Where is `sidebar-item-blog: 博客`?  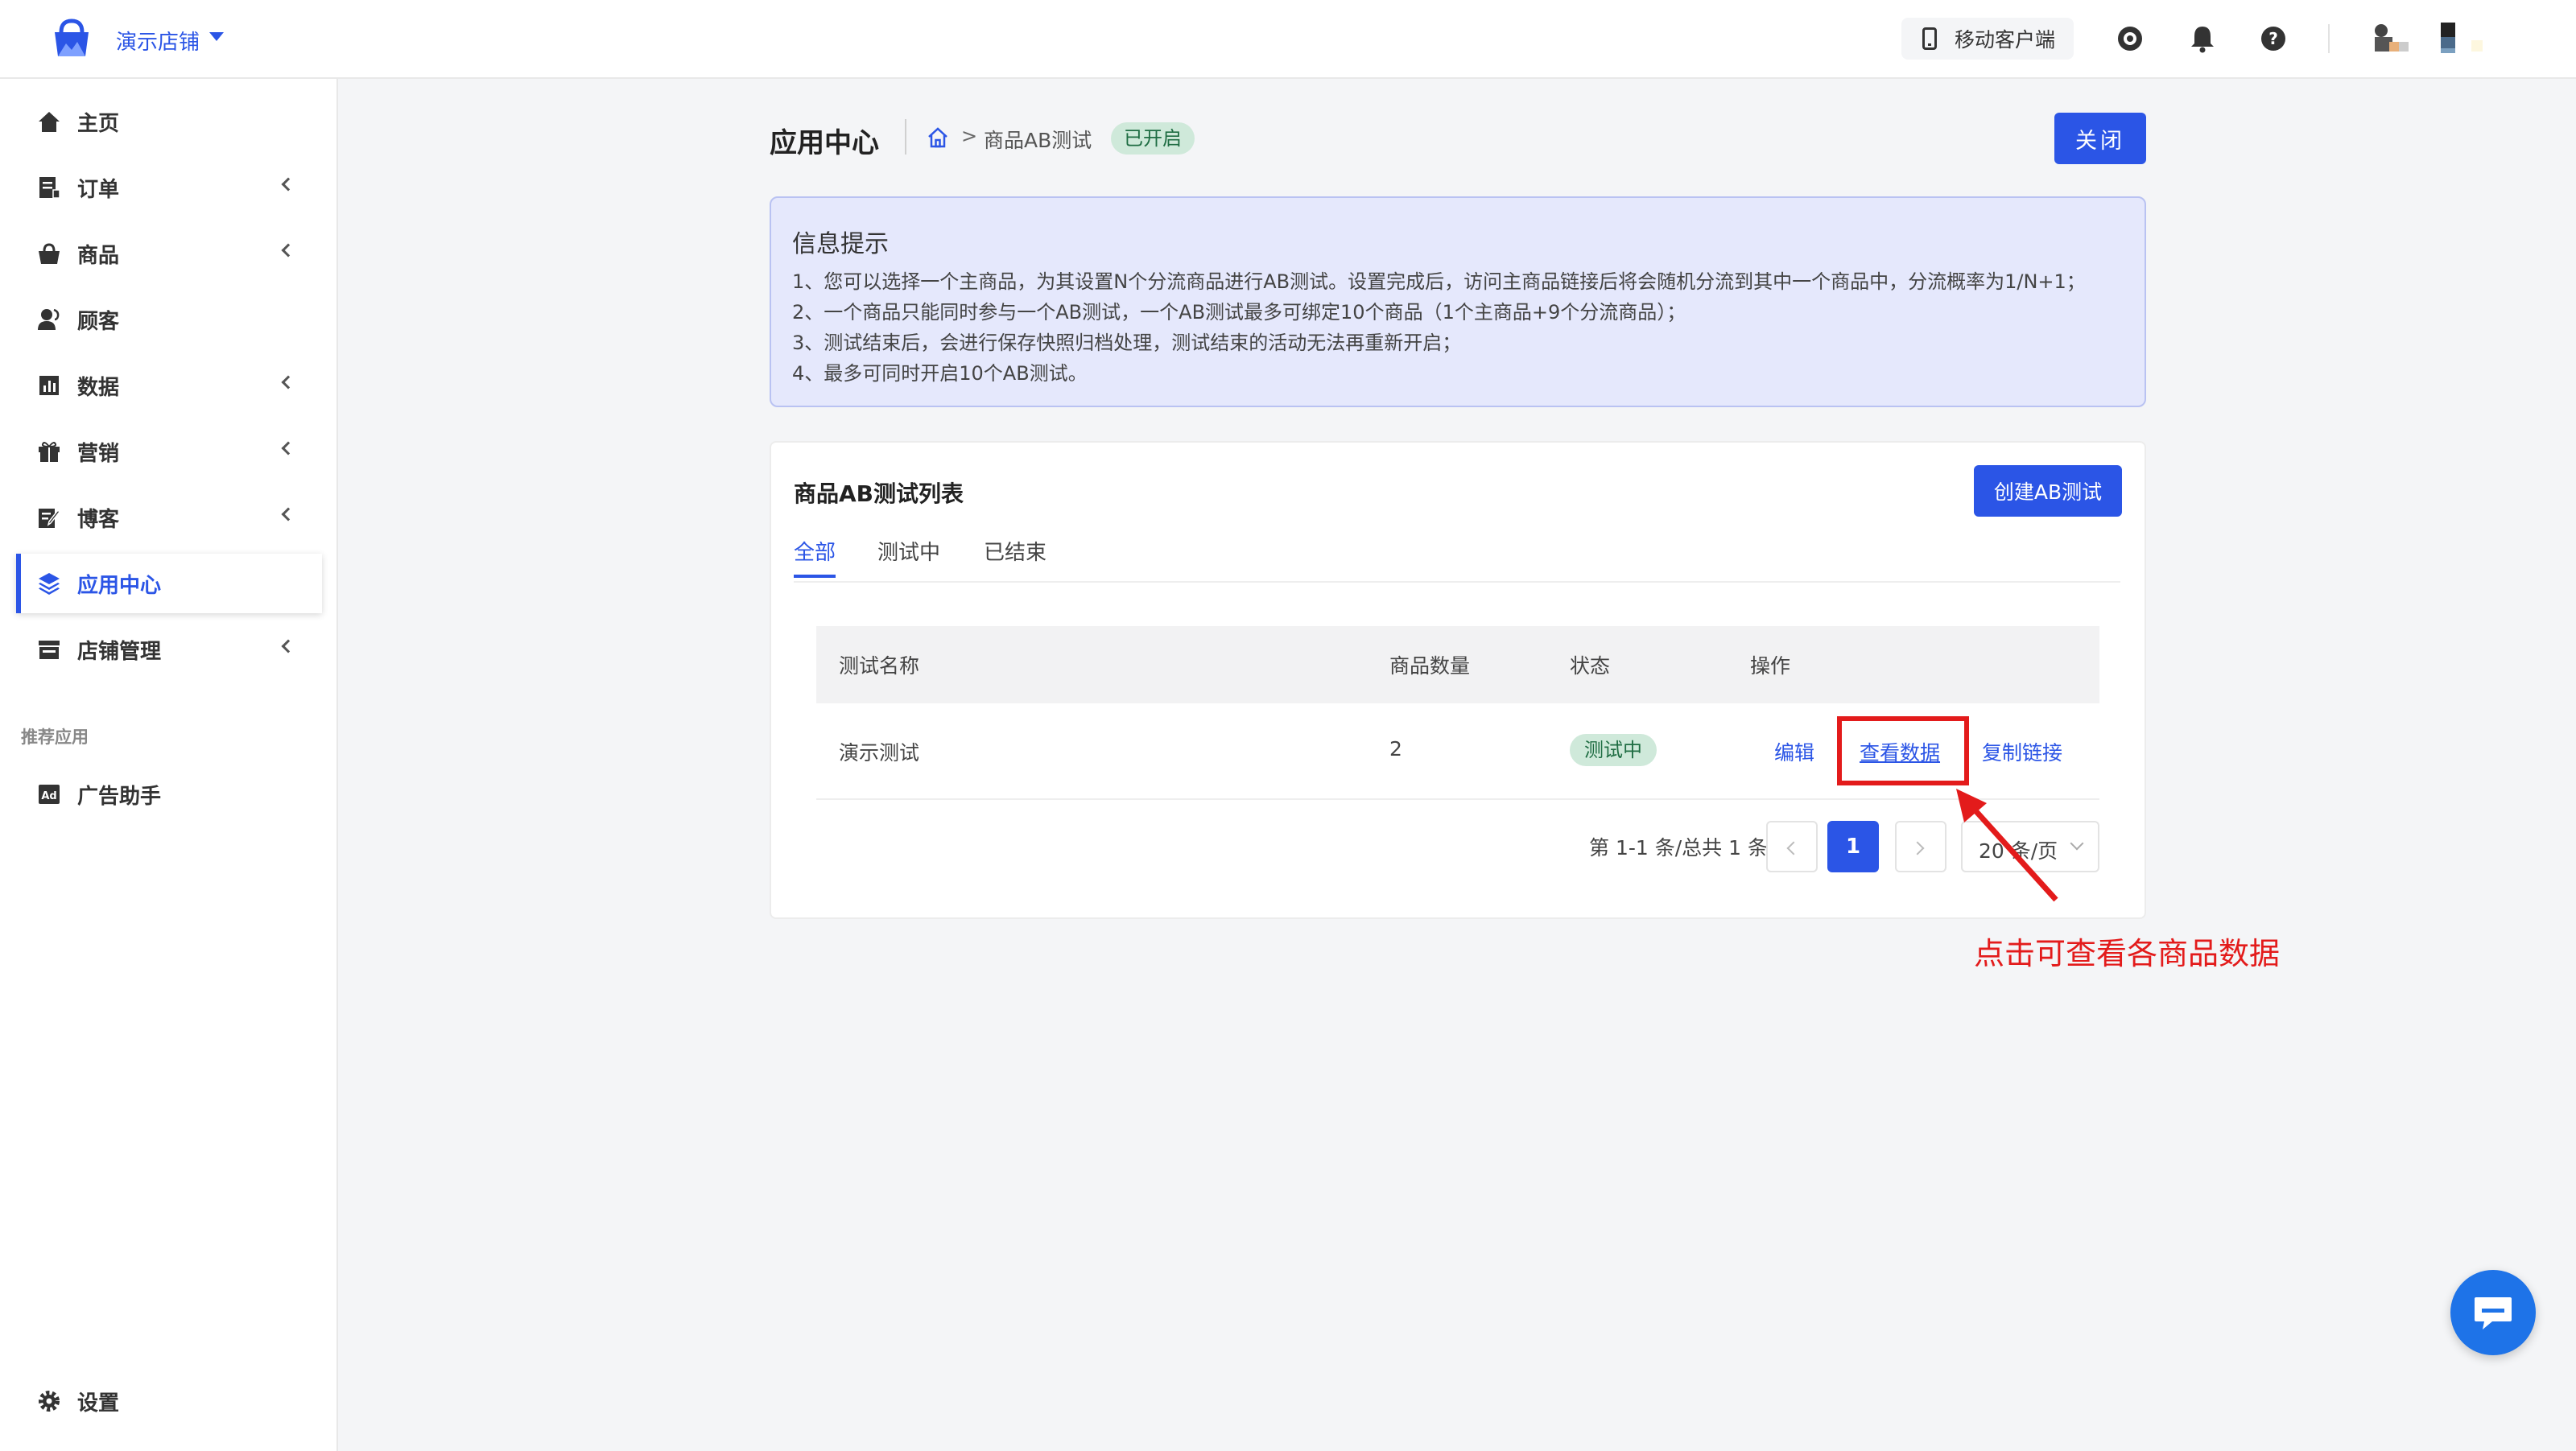 sidebar-item-blog: 博客 is located at coordinates (169, 517).